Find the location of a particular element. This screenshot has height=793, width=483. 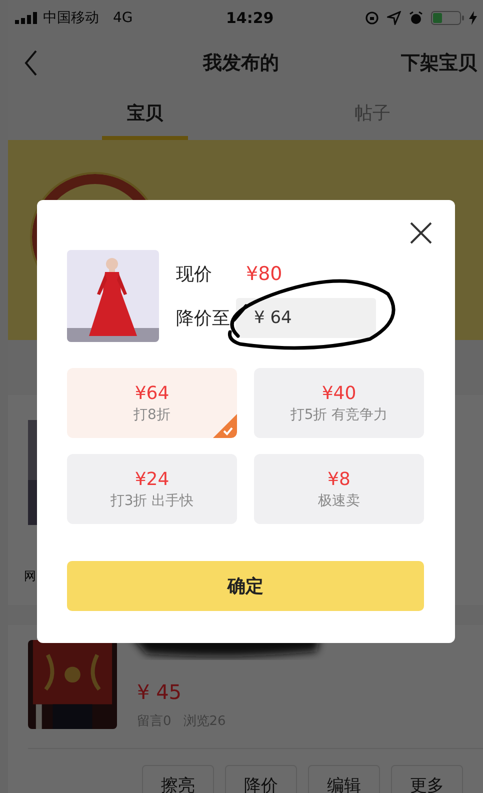

listing-action-button: 更多 is located at coordinates (427, 779).